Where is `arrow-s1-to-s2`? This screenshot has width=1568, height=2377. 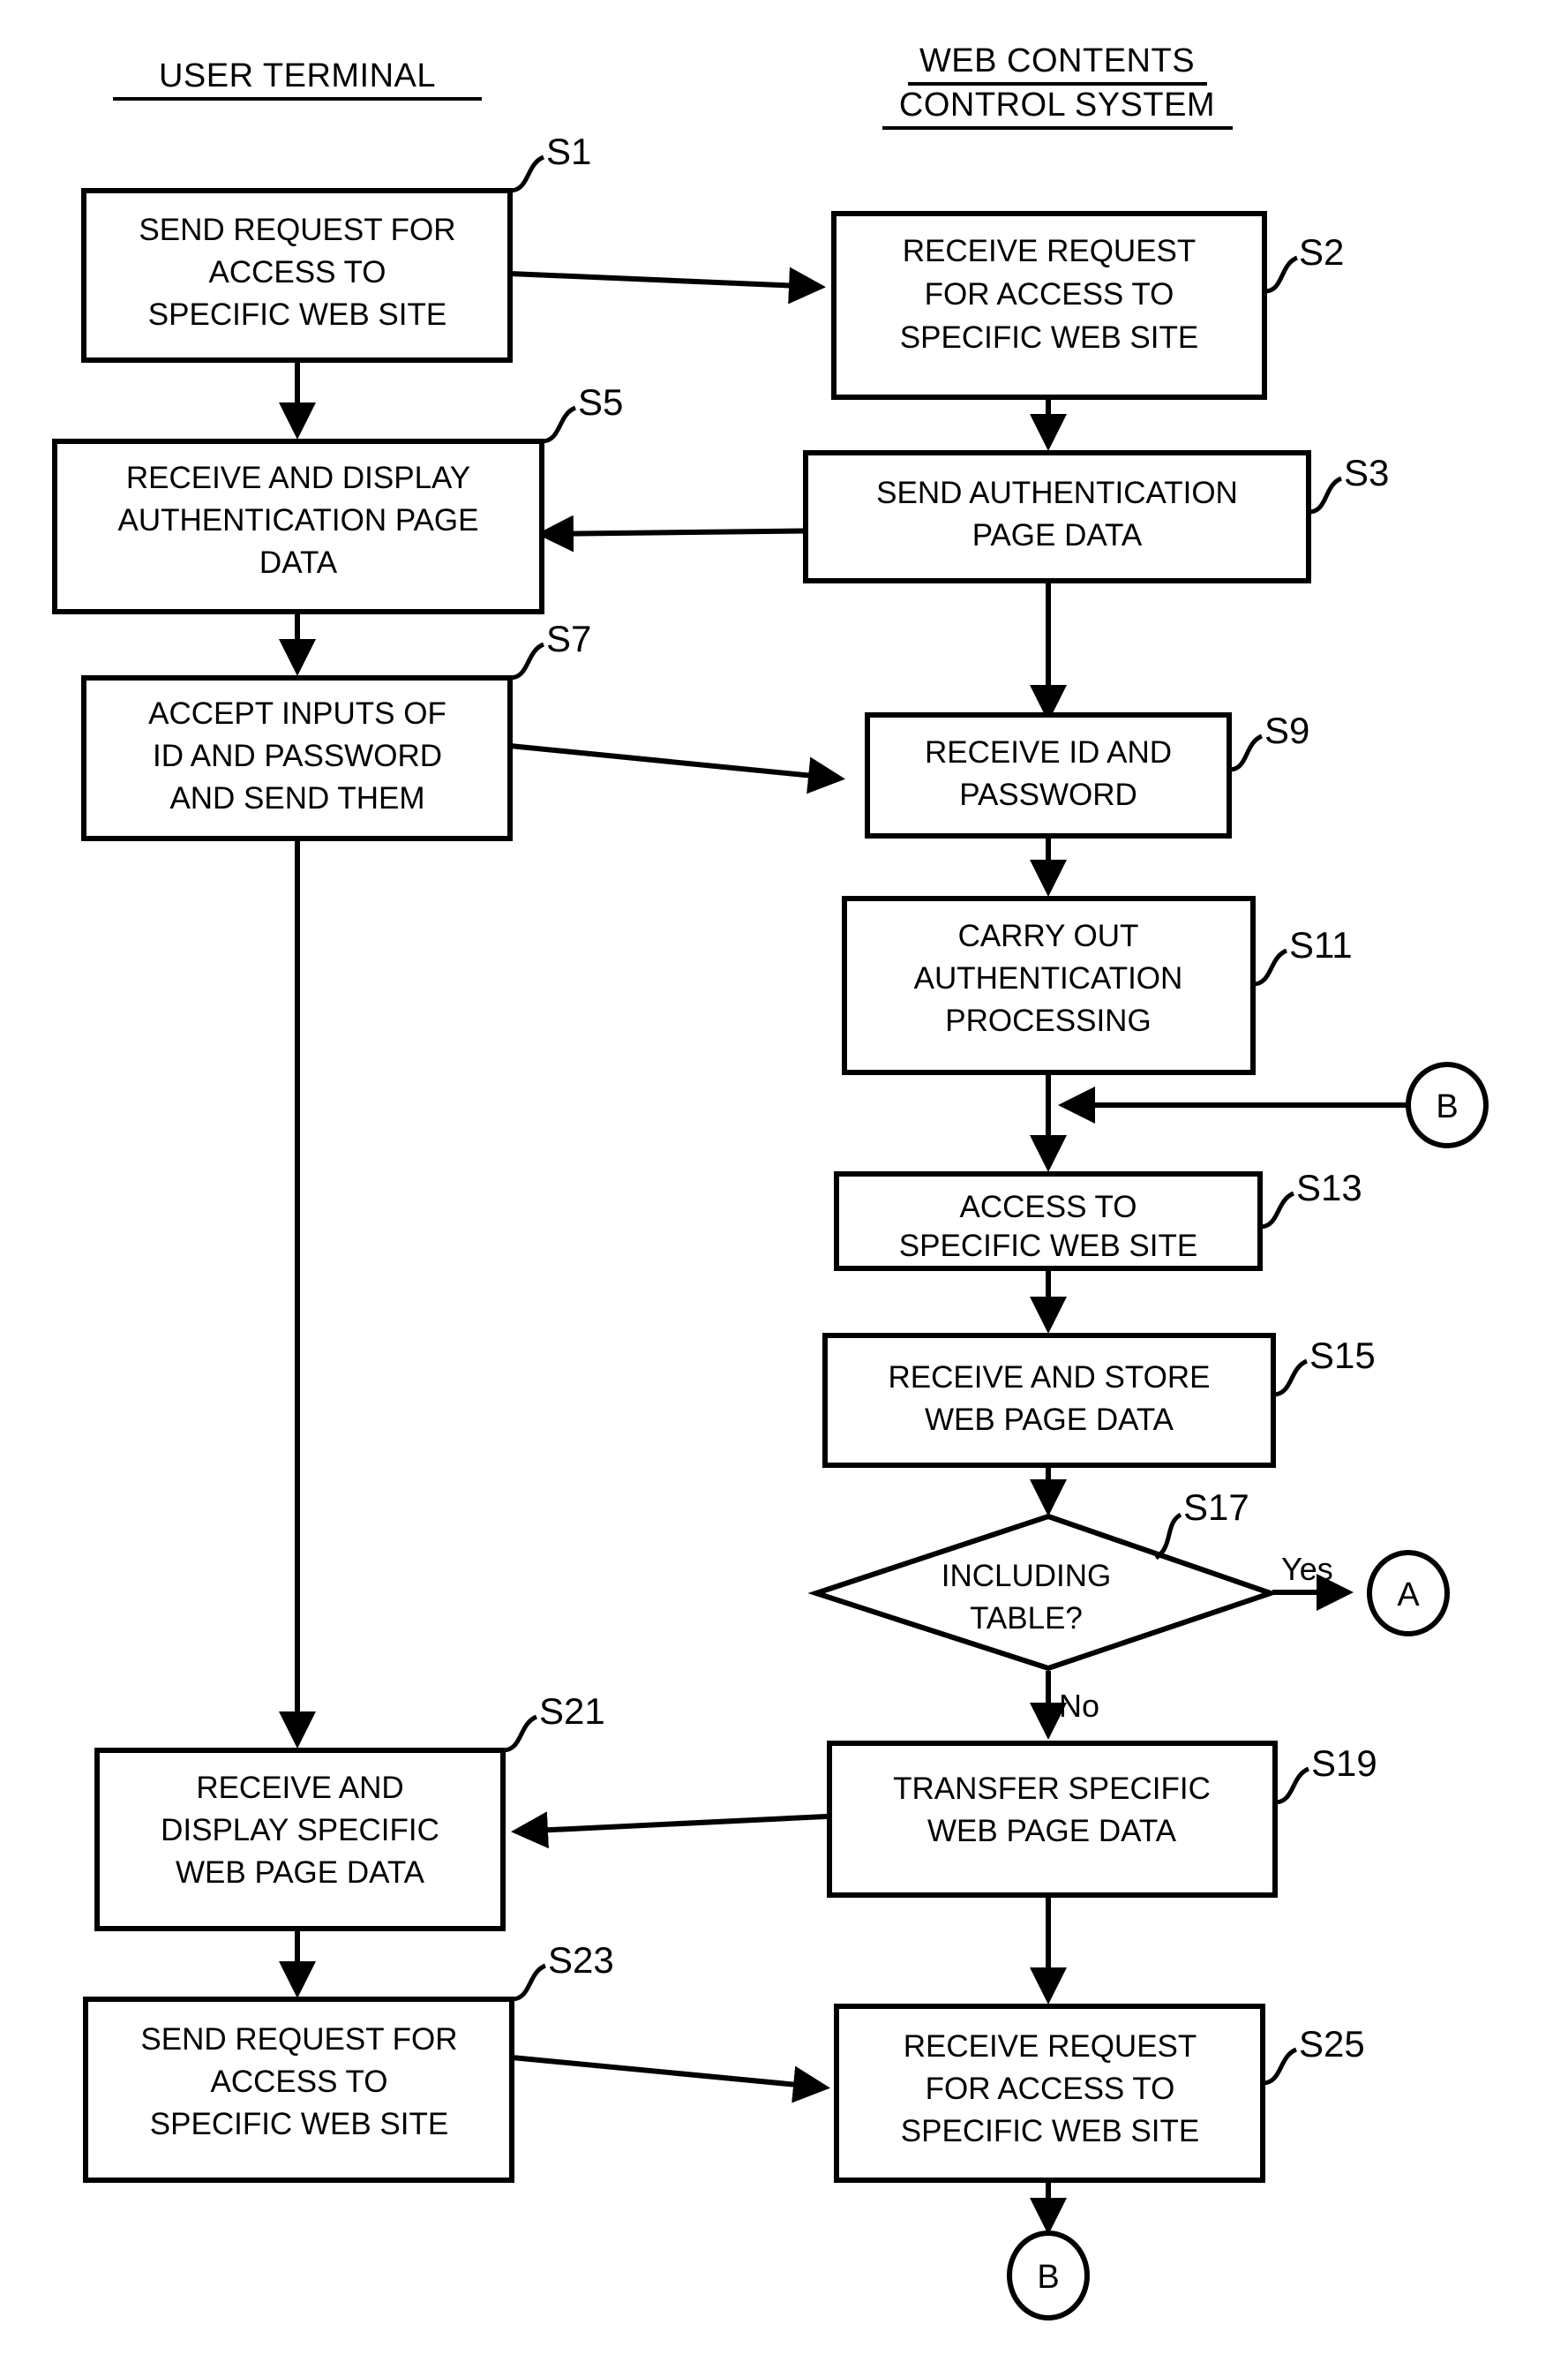 arrow-s1-to-s2 is located at coordinates (667, 286).